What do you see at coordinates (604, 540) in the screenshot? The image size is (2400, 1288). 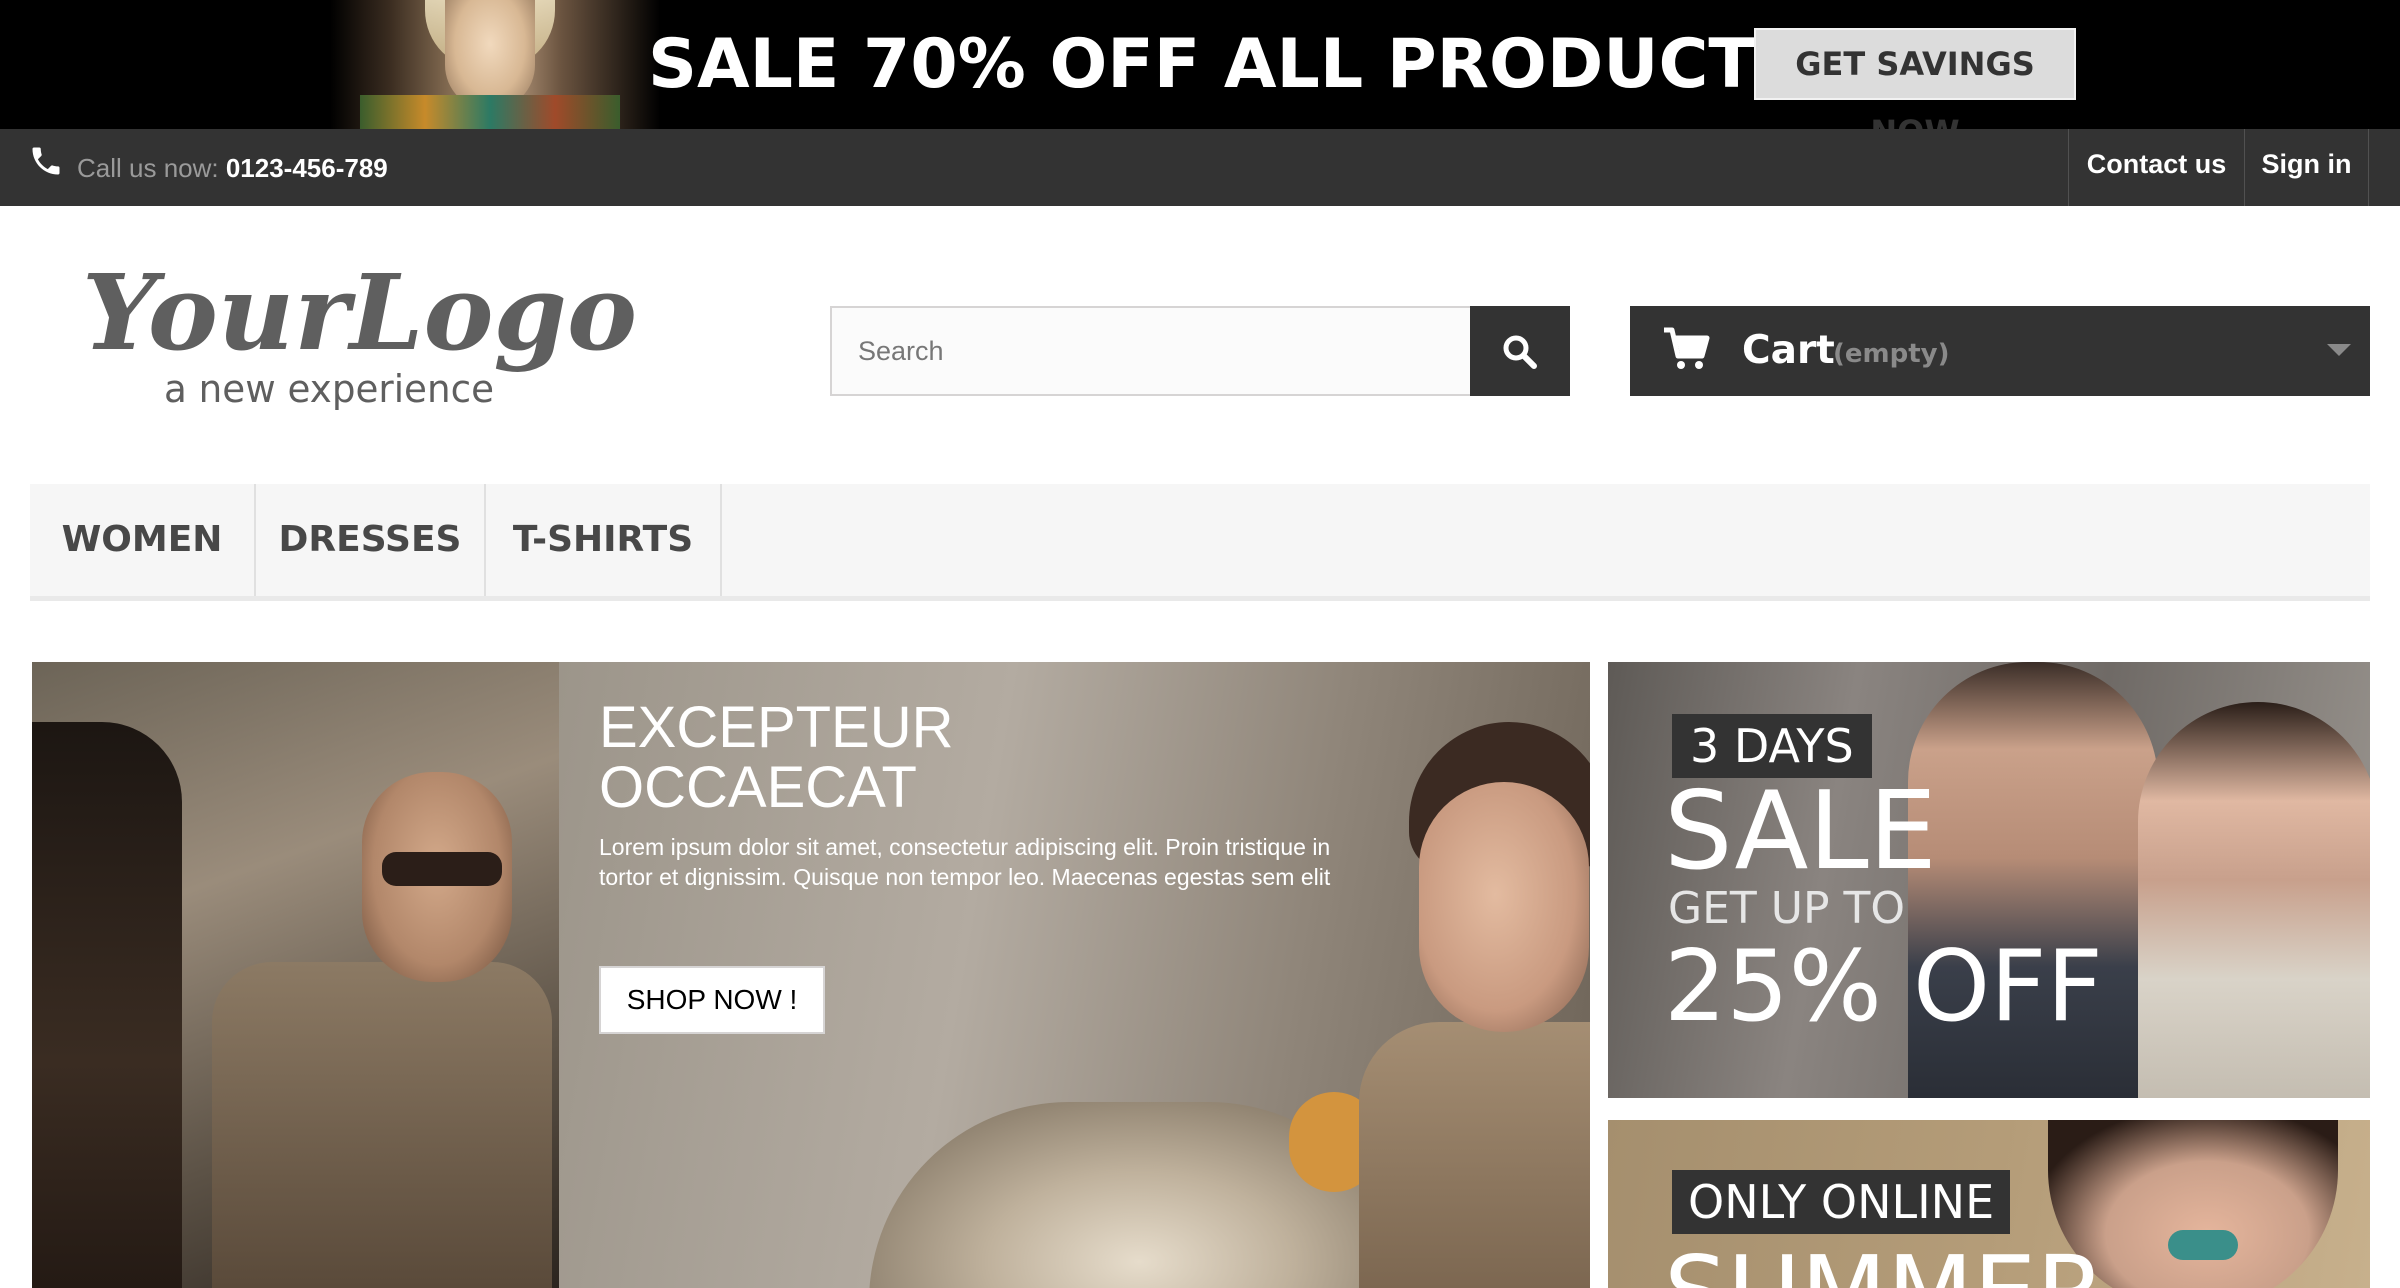 I see `menu-item-tshirts: T-SHIRTS` at bounding box center [604, 540].